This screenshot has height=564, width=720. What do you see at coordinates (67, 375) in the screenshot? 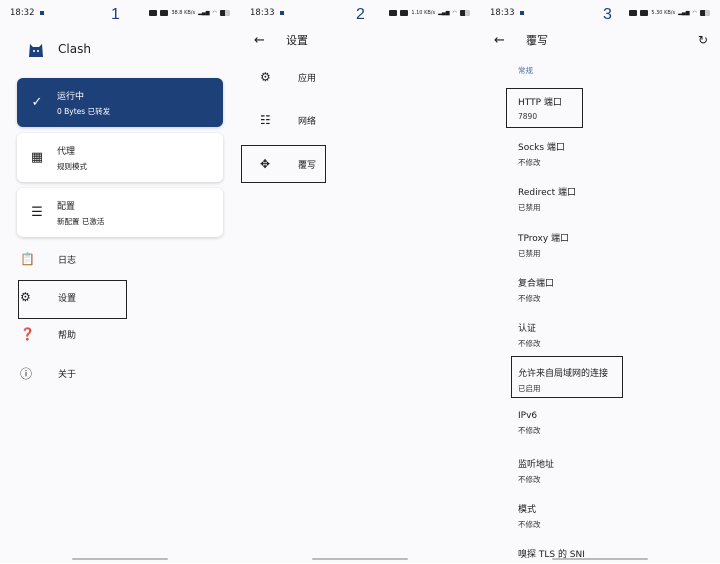
I see `menu-label: 关于` at bounding box center [67, 375].